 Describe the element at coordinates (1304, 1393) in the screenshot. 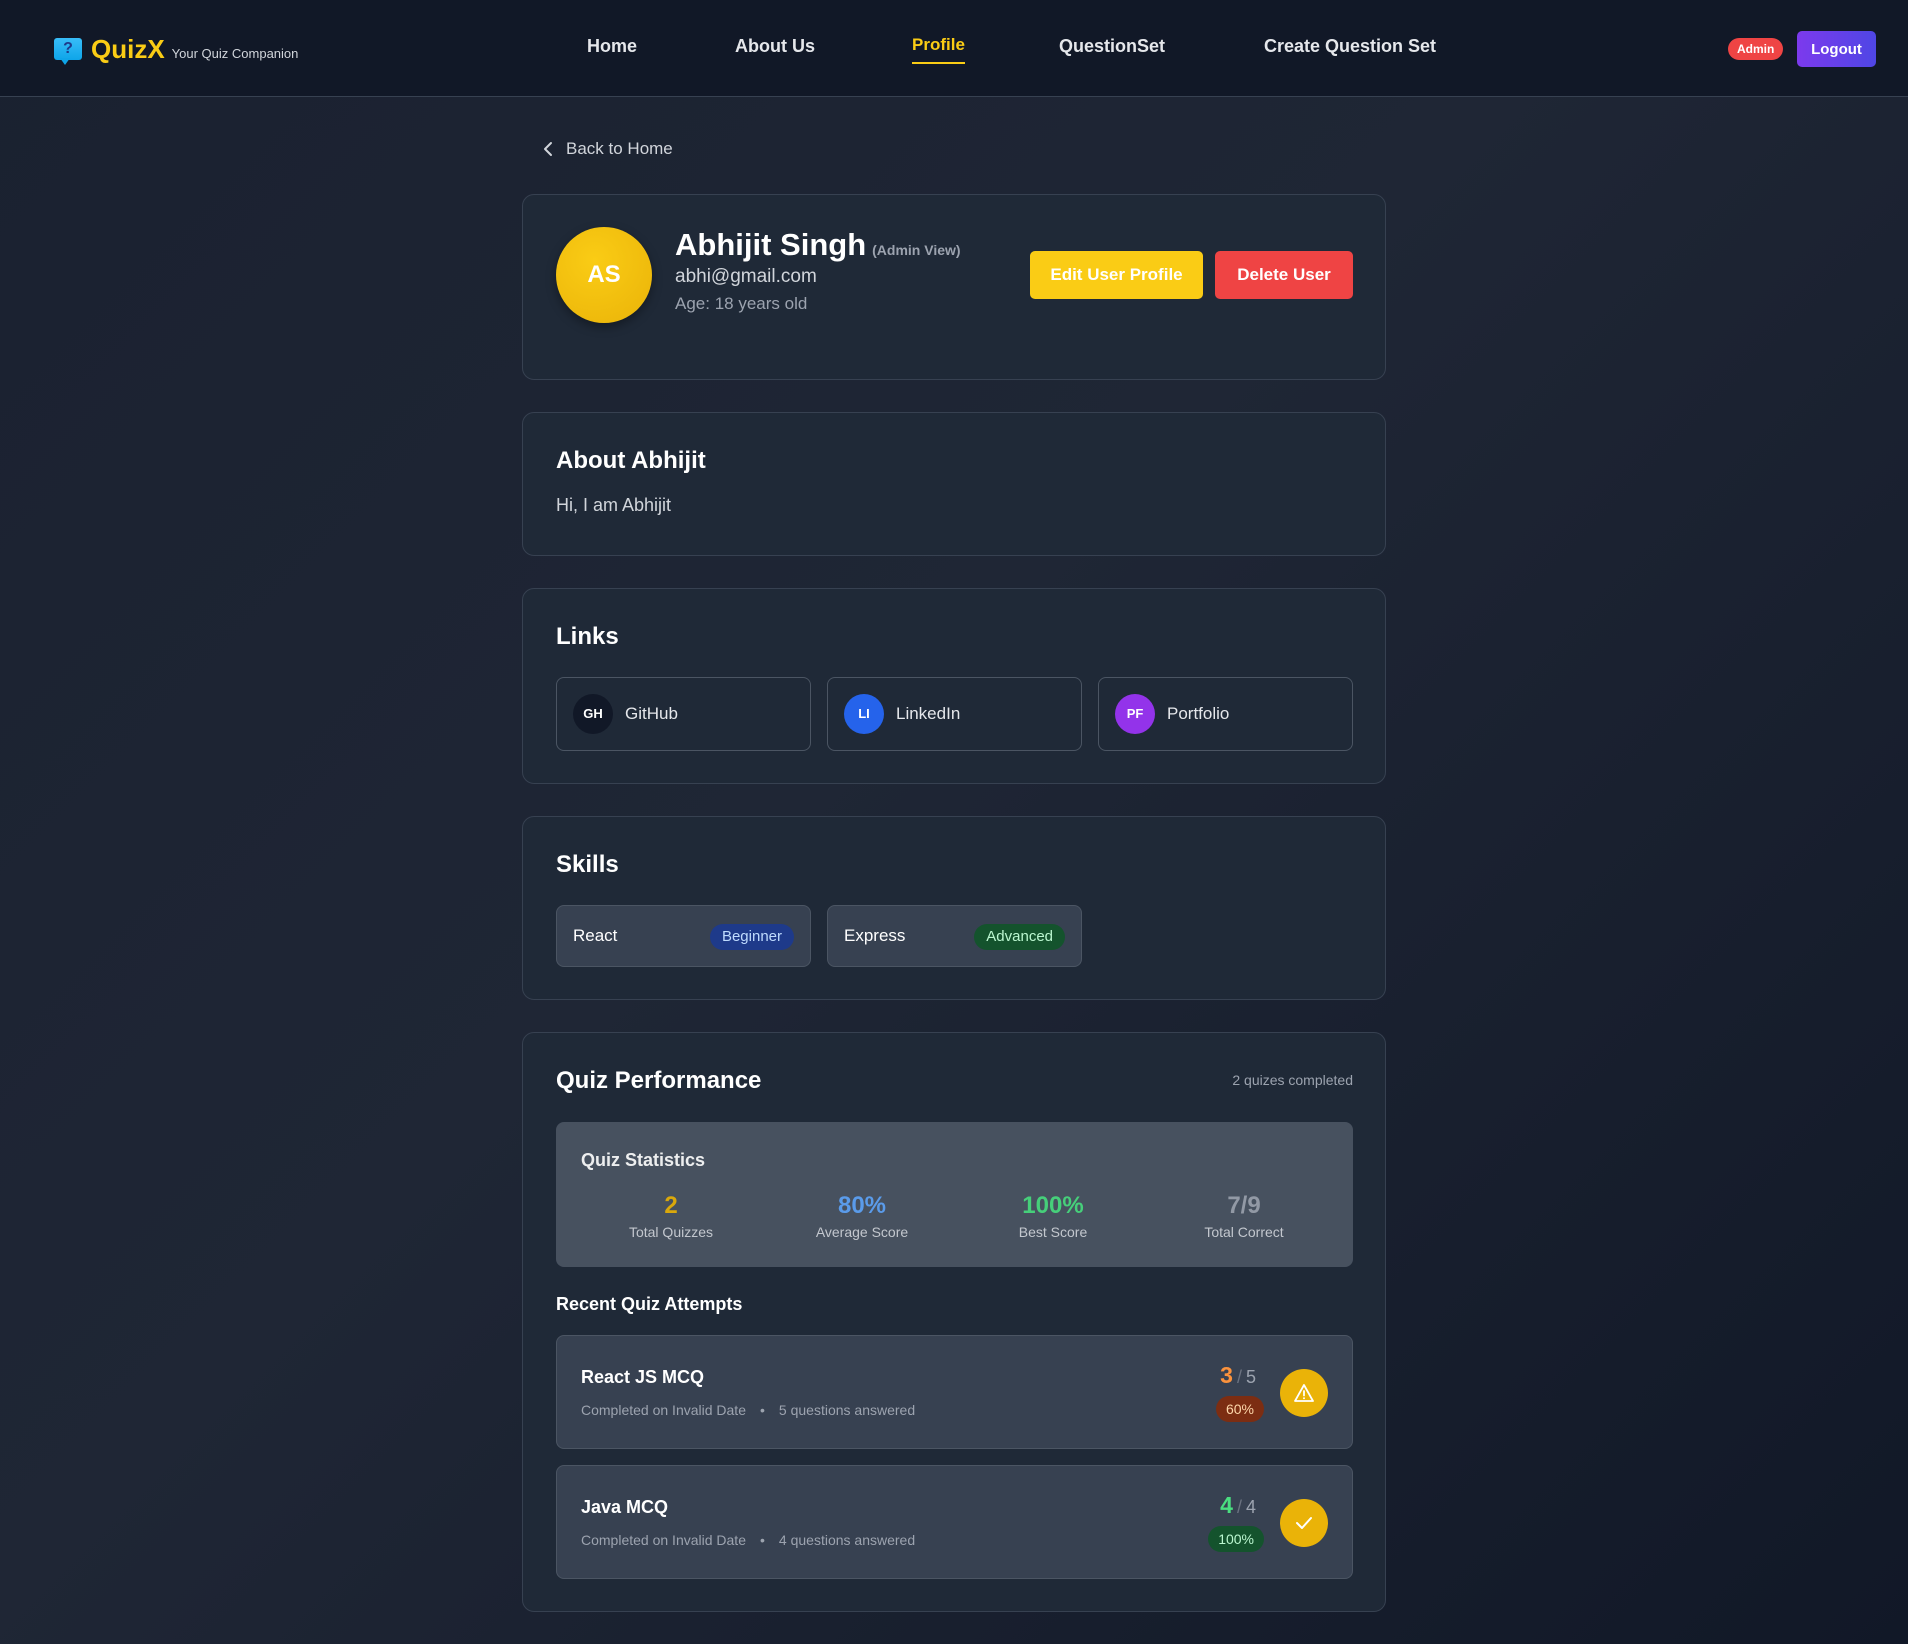

I see `warning-icon` at that location.